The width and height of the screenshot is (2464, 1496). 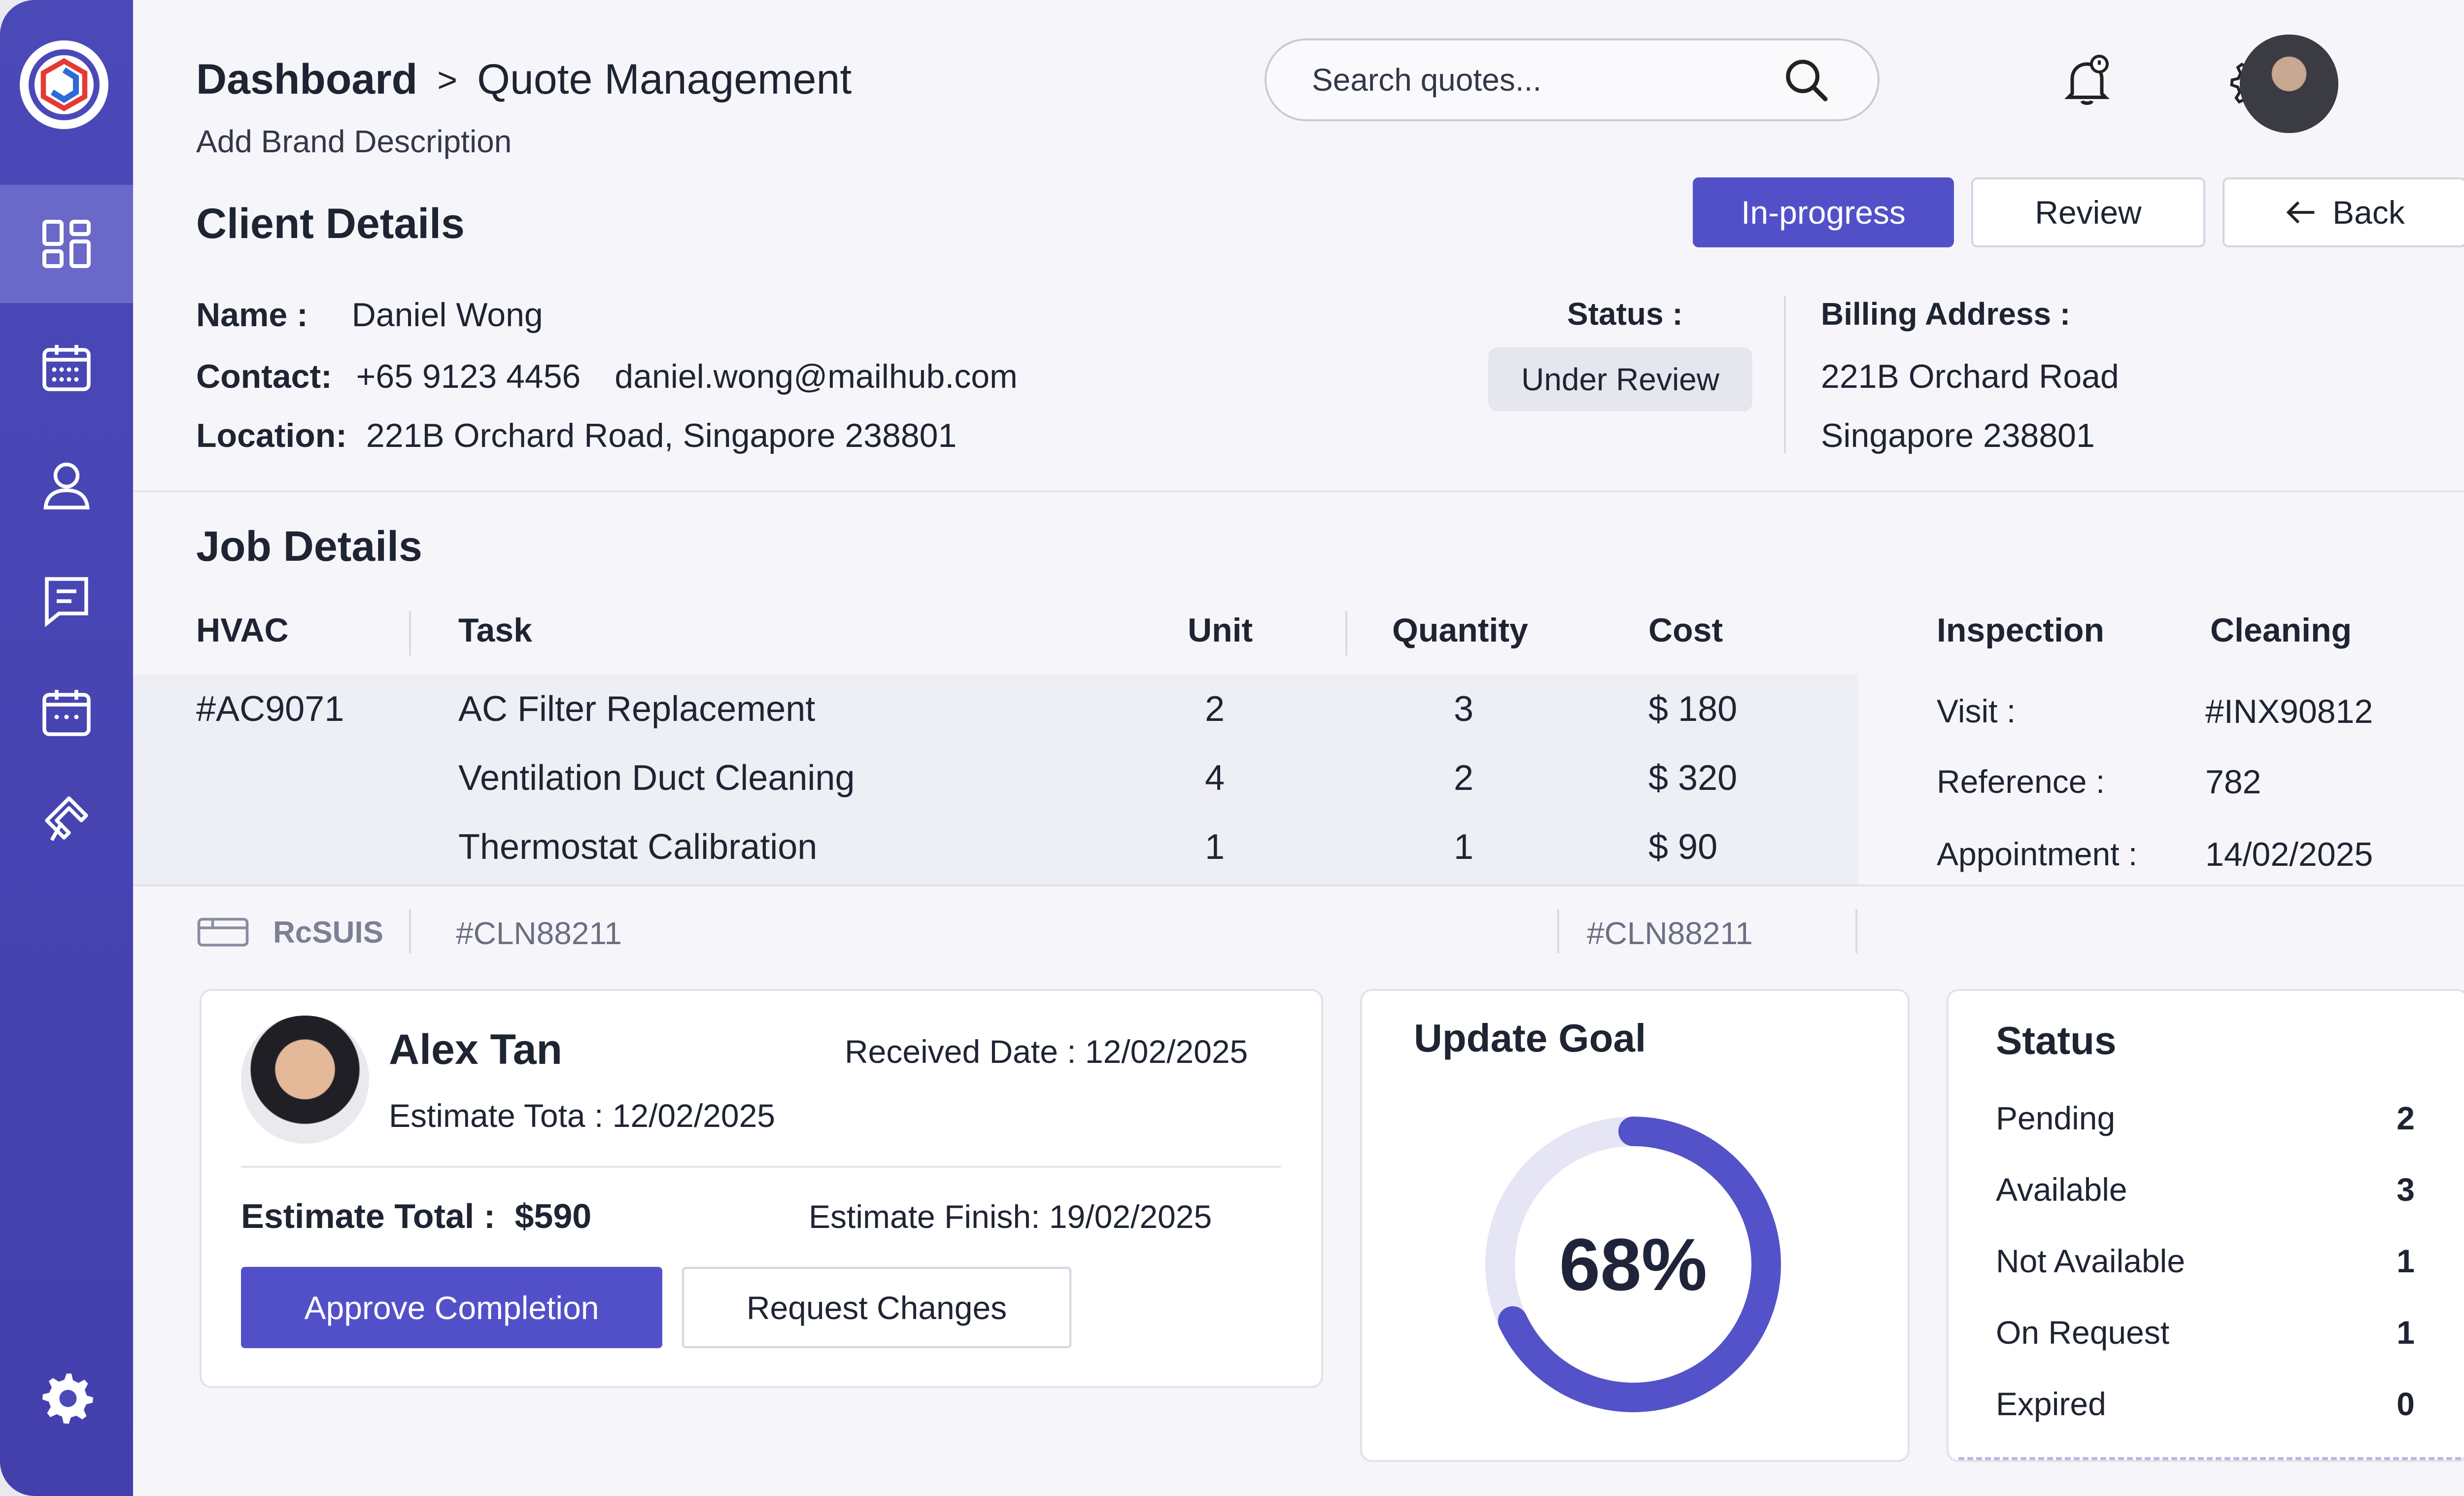 I want to click on gear-icon, so click(x=67, y=1398).